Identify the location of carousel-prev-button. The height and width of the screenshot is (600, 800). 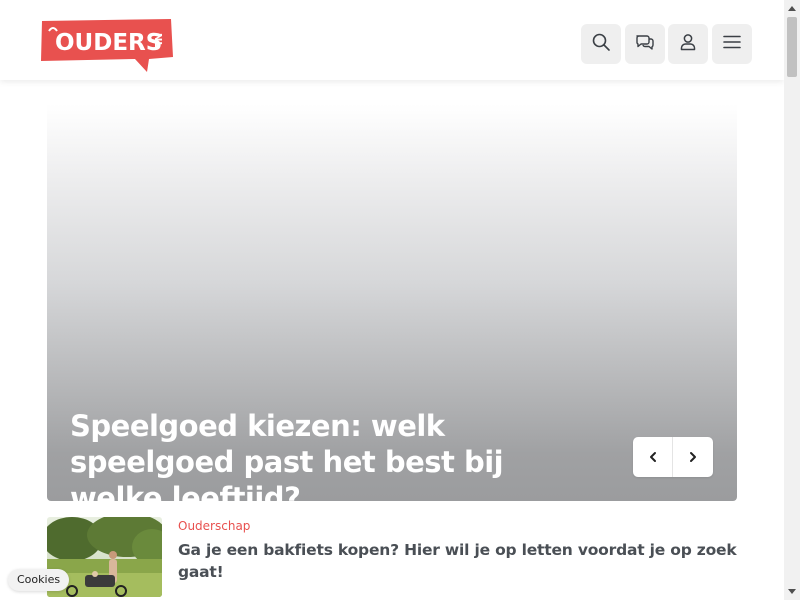
(653, 457).